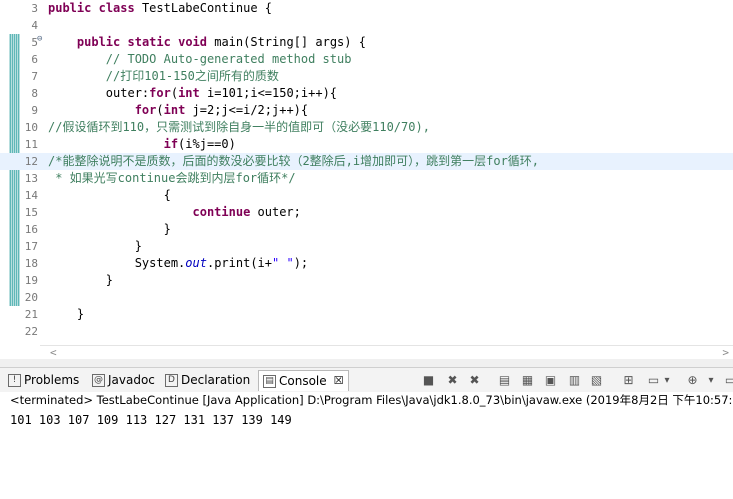 The image size is (733, 499). I want to click on tab-javadoc: @ Javadoc, so click(123, 380).